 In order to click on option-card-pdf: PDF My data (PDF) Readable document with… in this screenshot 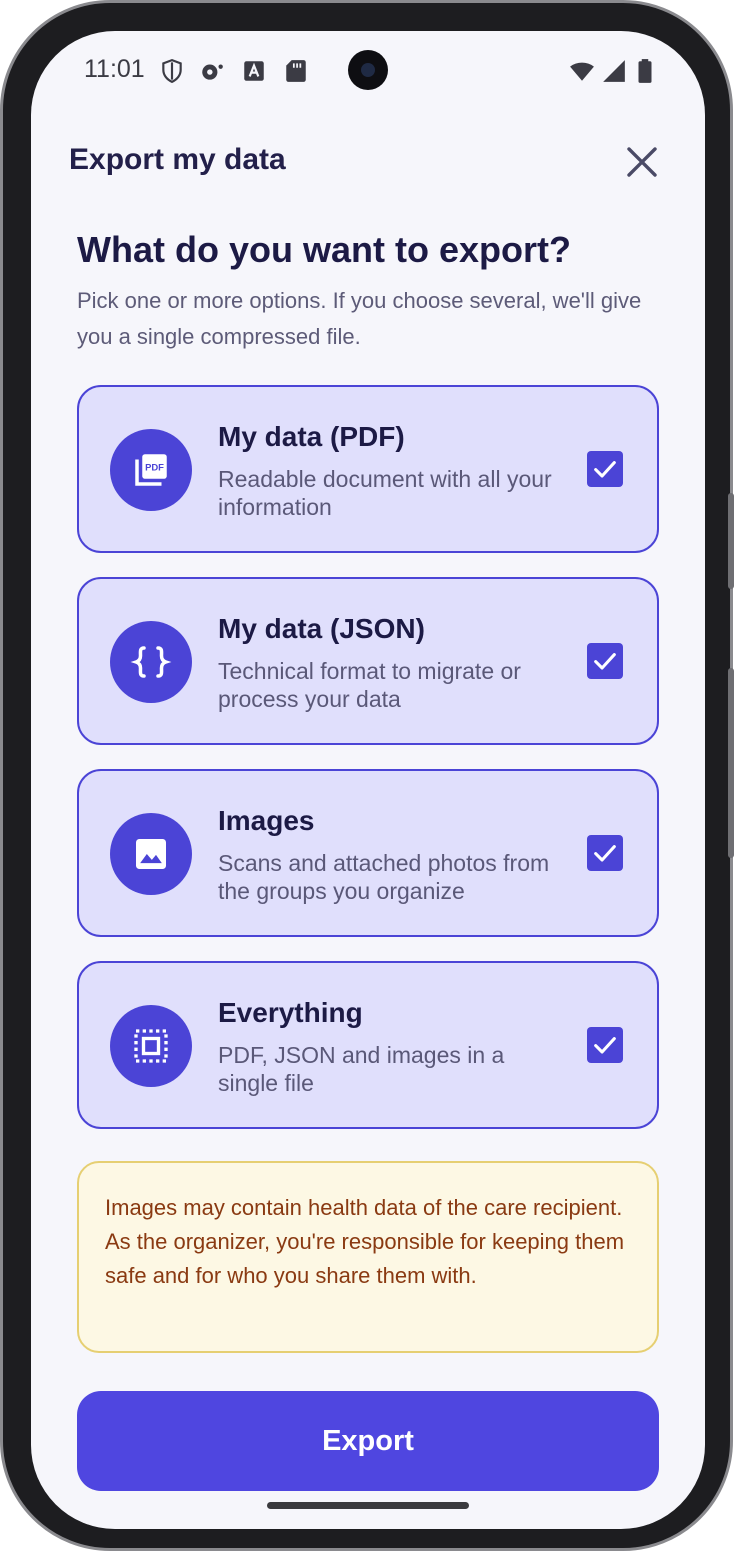, I will do `click(368, 469)`.